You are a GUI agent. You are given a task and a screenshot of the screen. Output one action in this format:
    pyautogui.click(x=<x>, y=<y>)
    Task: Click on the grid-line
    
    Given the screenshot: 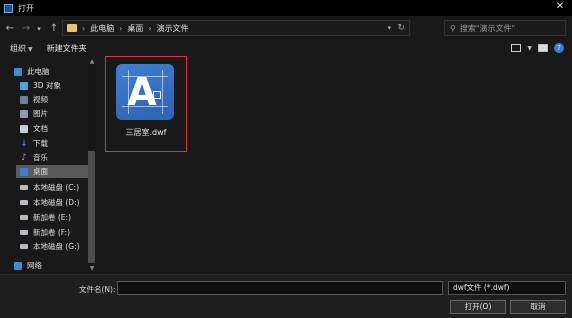 What is the action you would take?
    pyautogui.click(x=162, y=92)
    